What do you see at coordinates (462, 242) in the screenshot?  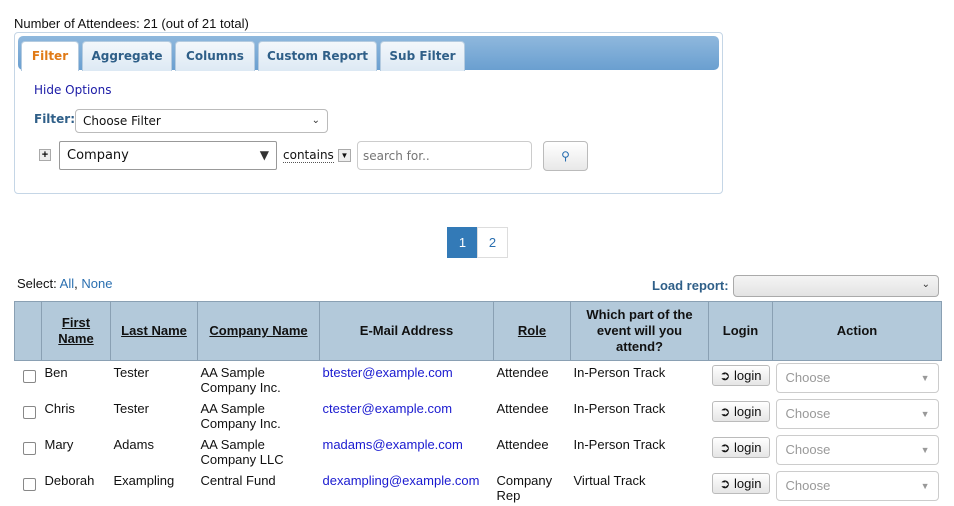 I see `page-1-button: 1` at bounding box center [462, 242].